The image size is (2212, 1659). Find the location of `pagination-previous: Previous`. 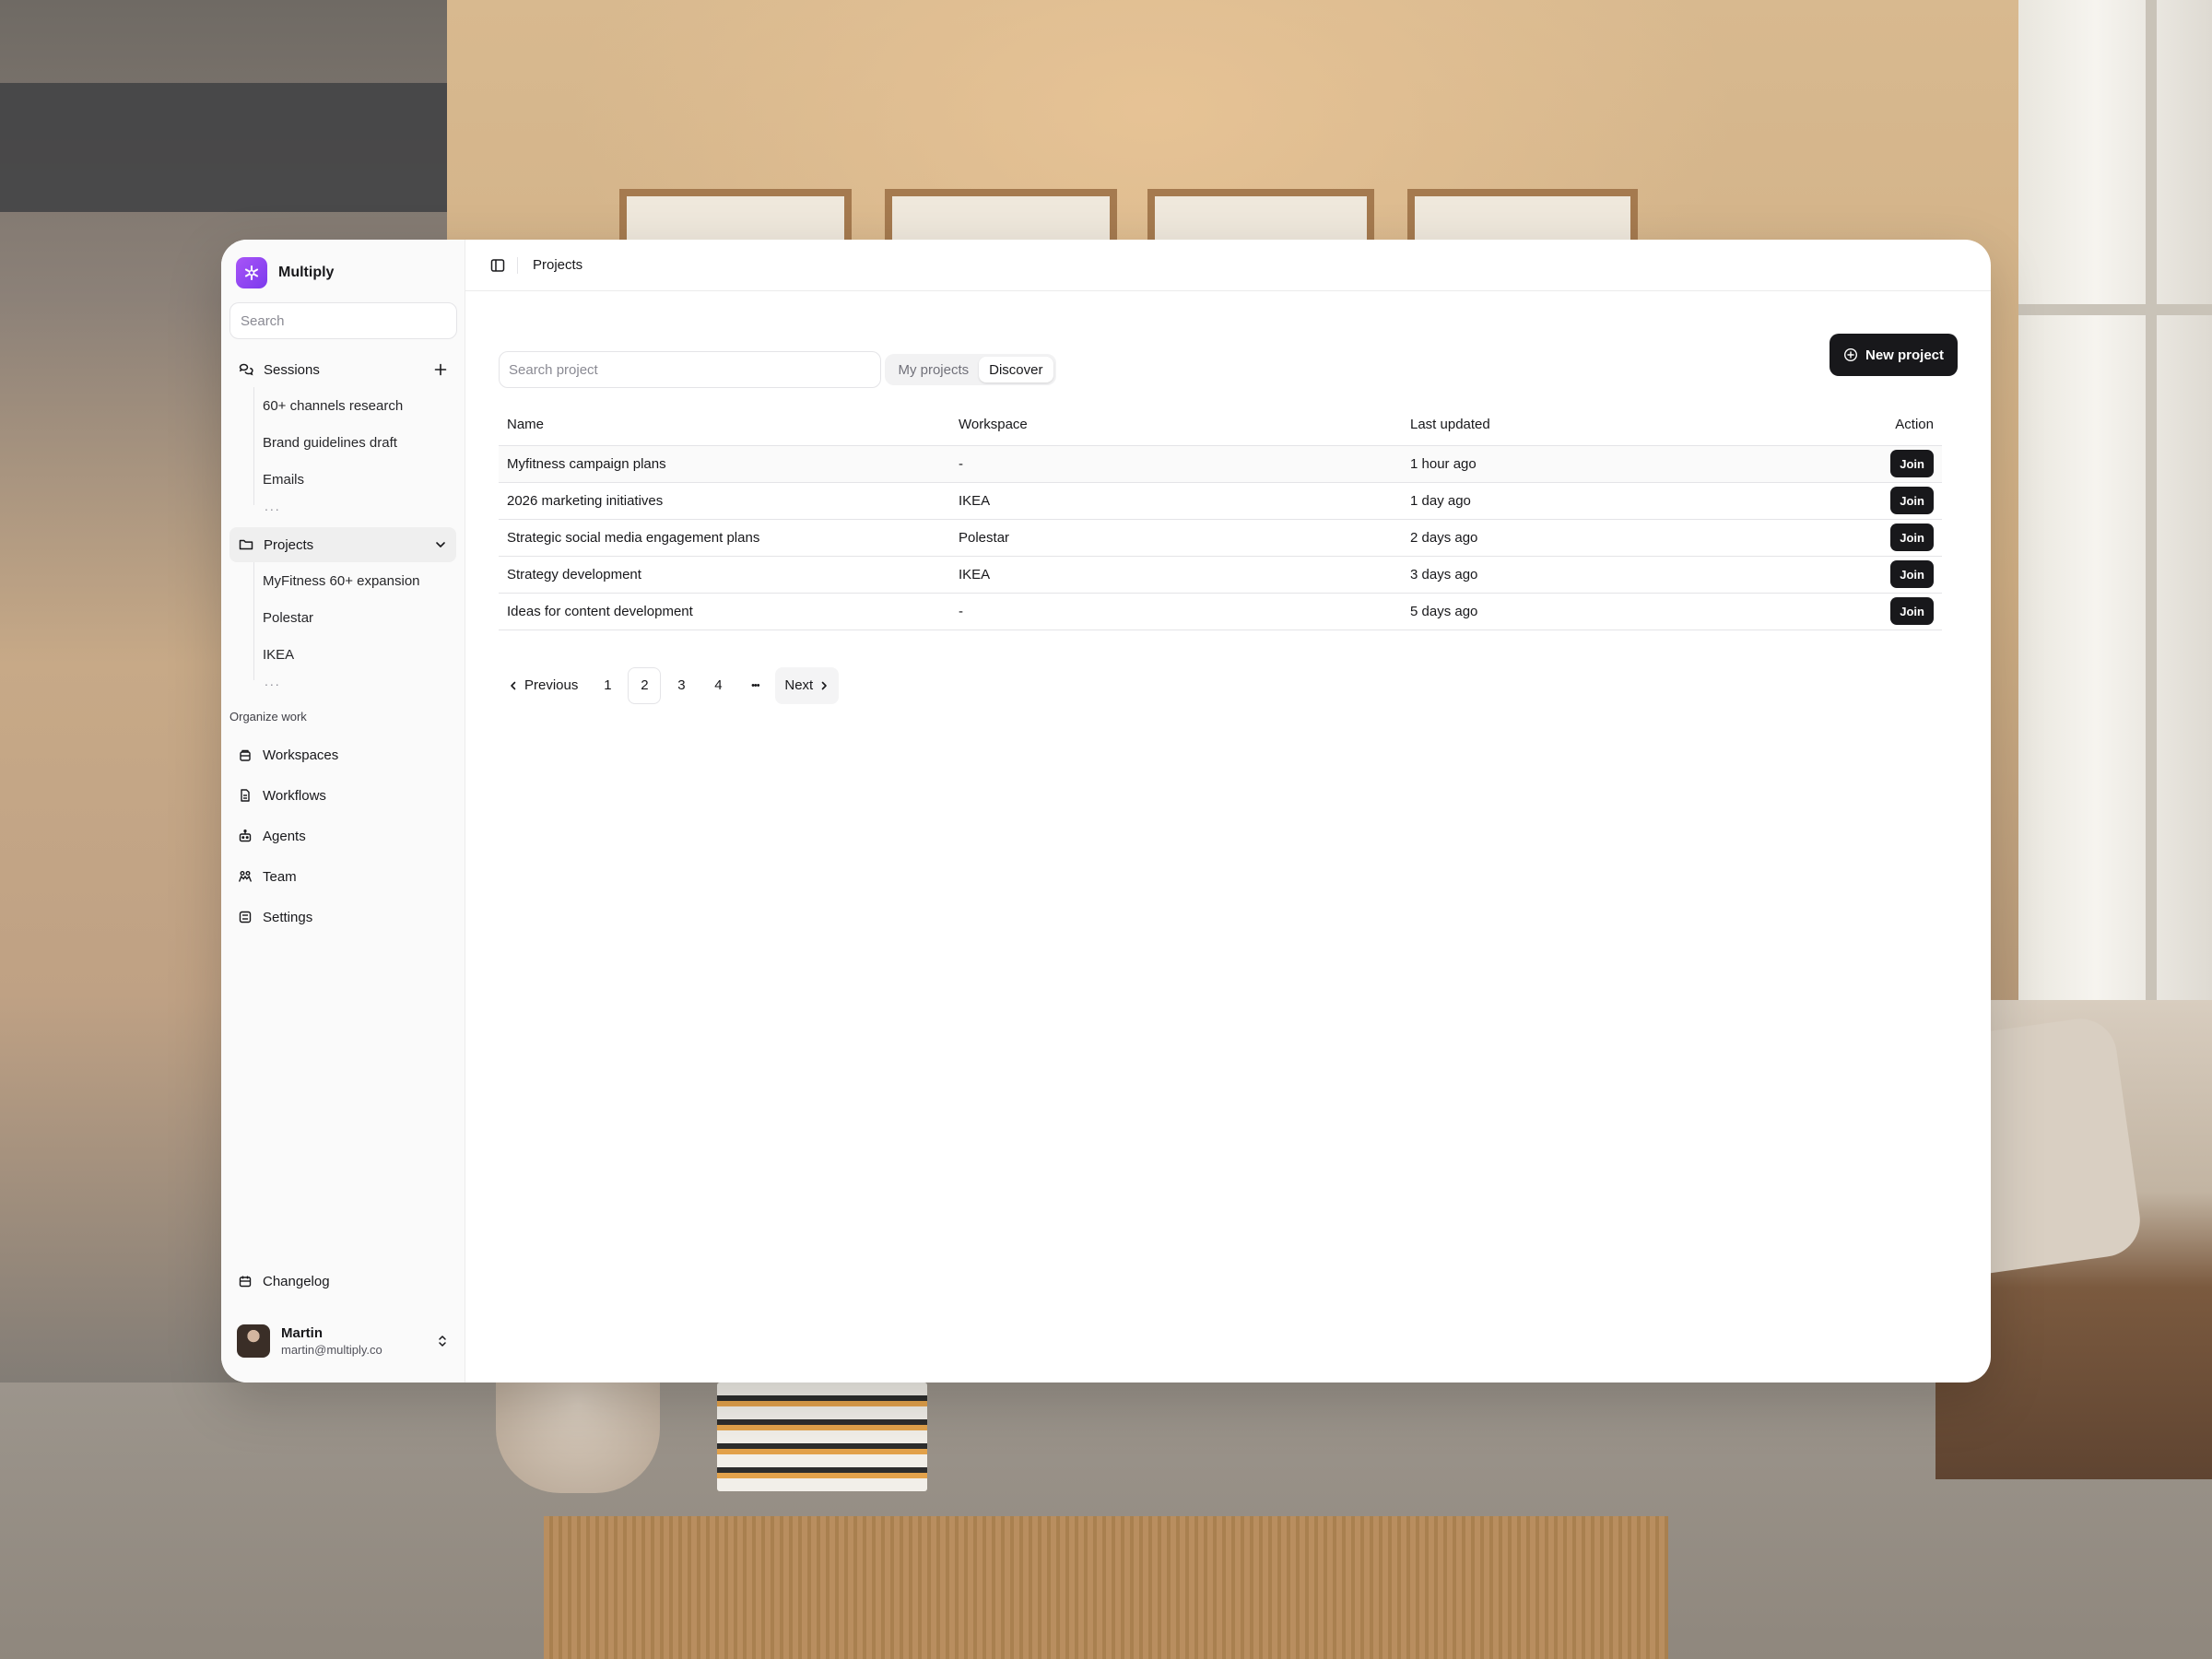

pagination-previous: Previous is located at coordinates (543, 685).